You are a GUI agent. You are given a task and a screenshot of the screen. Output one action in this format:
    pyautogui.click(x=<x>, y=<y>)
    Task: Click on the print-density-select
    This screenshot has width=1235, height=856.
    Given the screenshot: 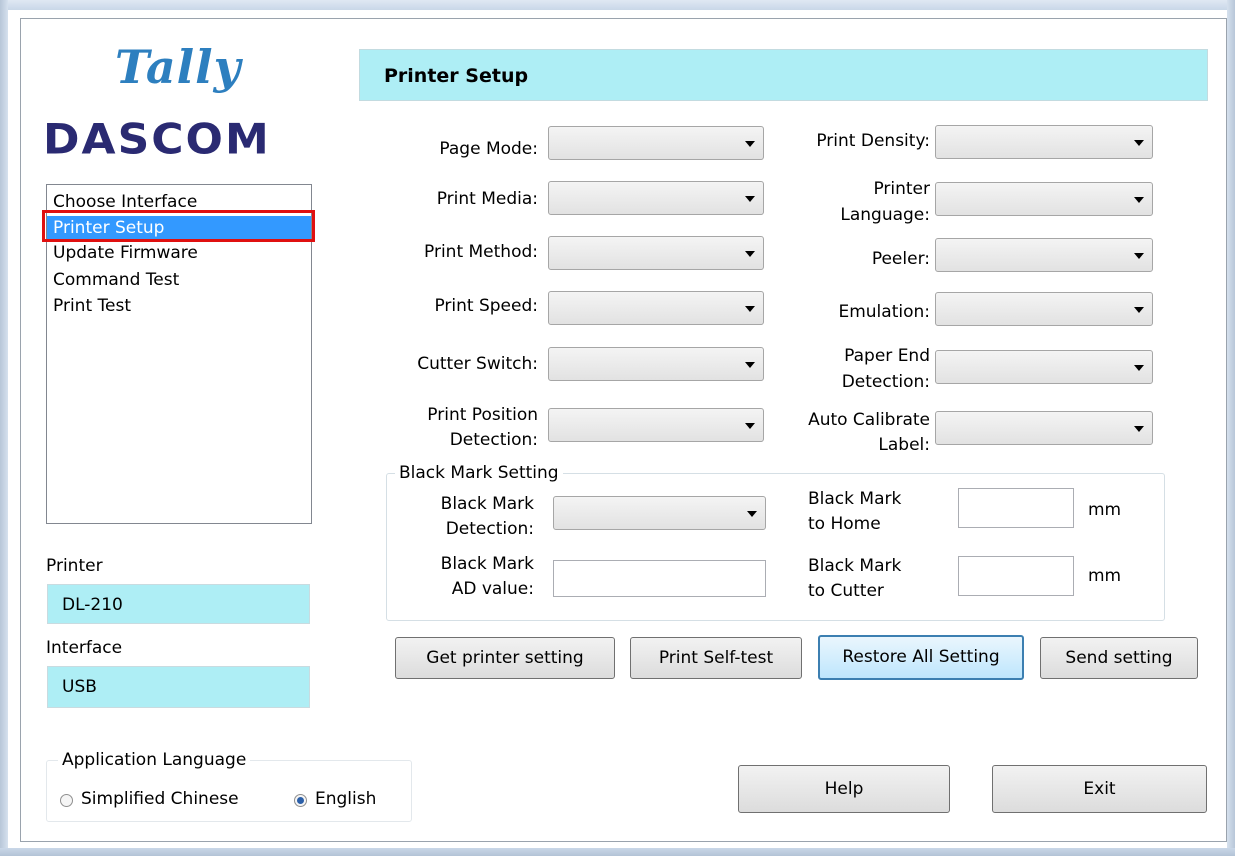 What is the action you would take?
    pyautogui.click(x=1044, y=142)
    